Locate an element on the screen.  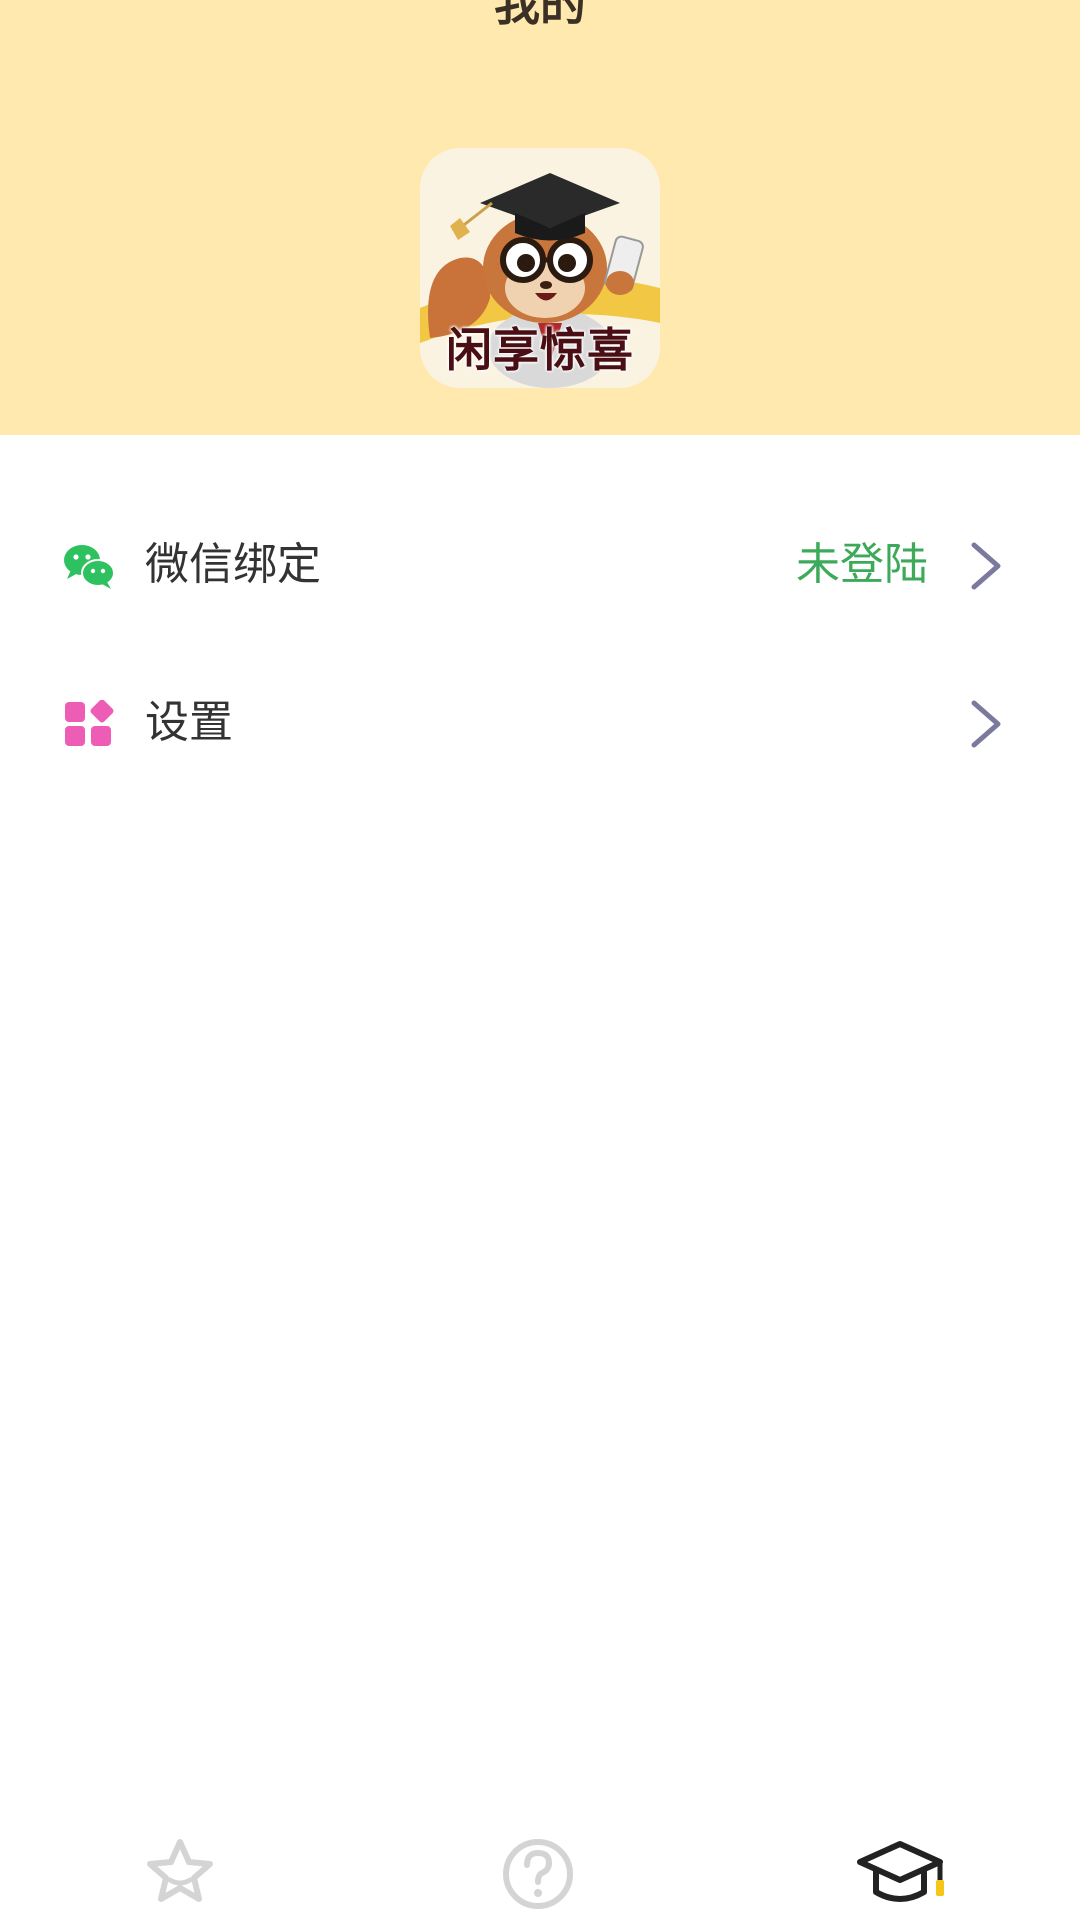
menu-label-wechat-binding: 微信绑定 is located at coordinates (233, 564).